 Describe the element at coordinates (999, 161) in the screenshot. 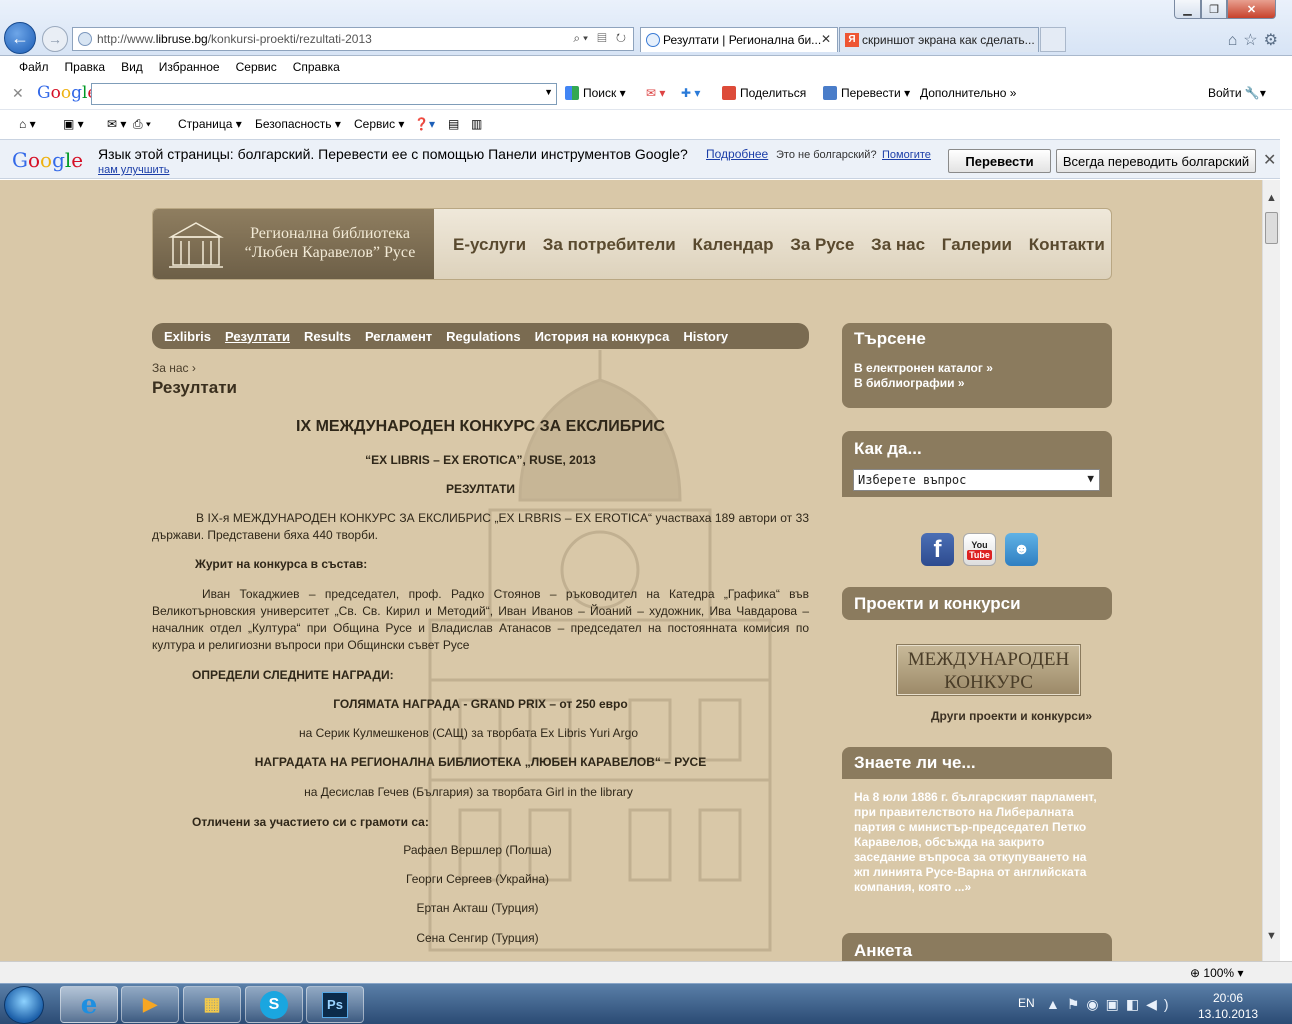

I see `translate-page-button: Перевести` at that location.